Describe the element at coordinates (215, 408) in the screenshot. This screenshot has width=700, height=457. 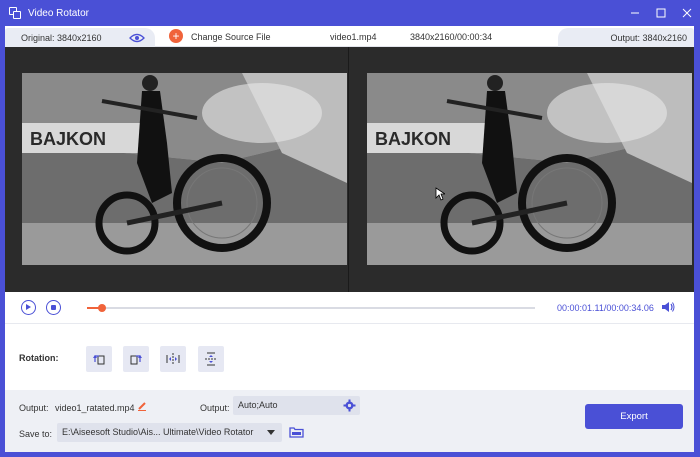
I see `output-format-label: Output:` at that location.